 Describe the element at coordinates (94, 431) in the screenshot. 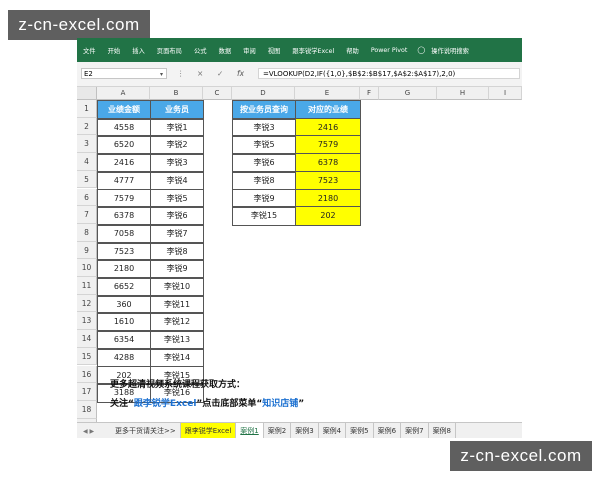

I see `sheet-nav-arrows-icon: ◀ ▶` at that location.